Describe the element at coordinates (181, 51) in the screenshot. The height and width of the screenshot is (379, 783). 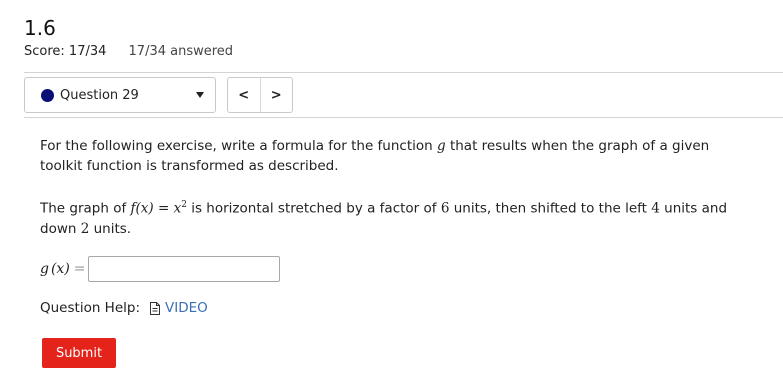
I see `answered-count: 17/34 answered` at that location.